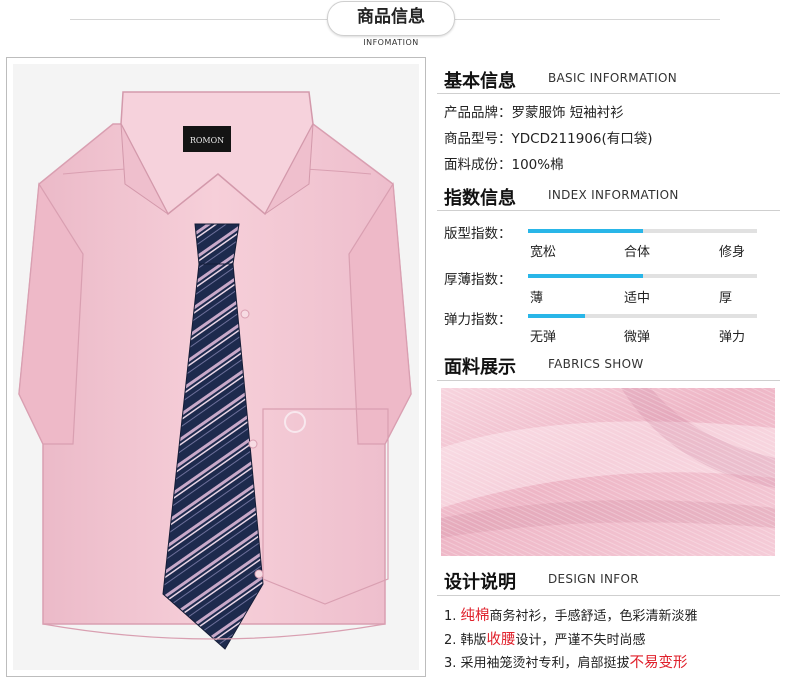  What do you see at coordinates (478, 234) in the screenshot?
I see `index-label-fit: 版型指数：` at bounding box center [478, 234].